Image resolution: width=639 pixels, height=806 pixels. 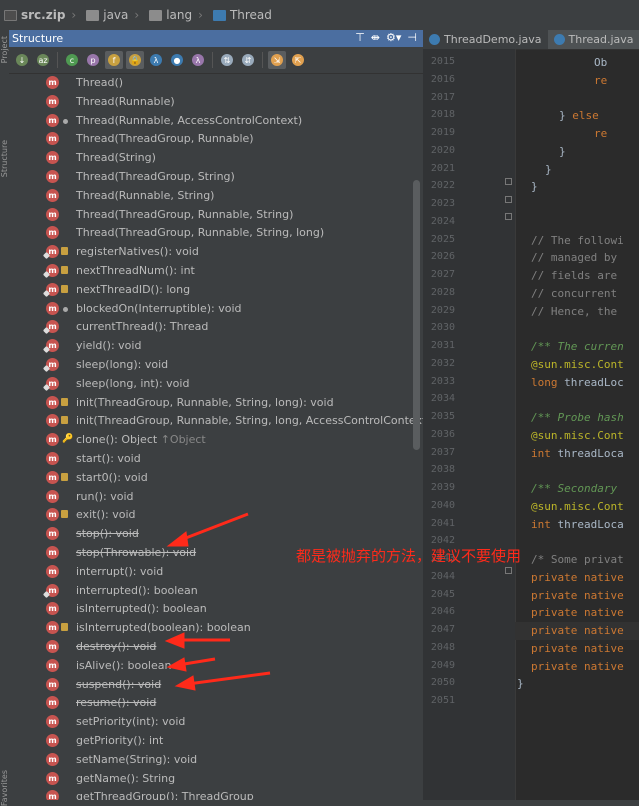 I want to click on structure-item: mgetPriority(): int, so click(x=216, y=741).